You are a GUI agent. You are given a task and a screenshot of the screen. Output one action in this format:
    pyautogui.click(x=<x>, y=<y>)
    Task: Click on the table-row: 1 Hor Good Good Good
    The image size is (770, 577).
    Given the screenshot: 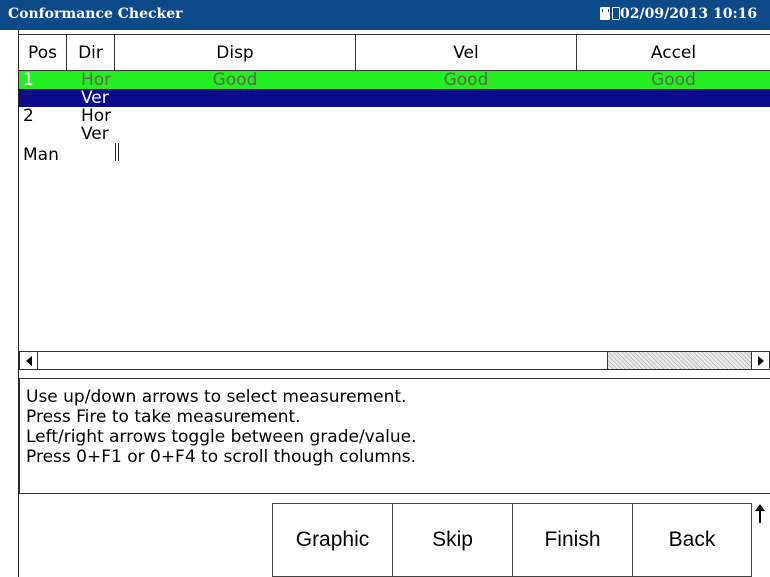 What is the action you would take?
    pyautogui.click(x=394, y=80)
    